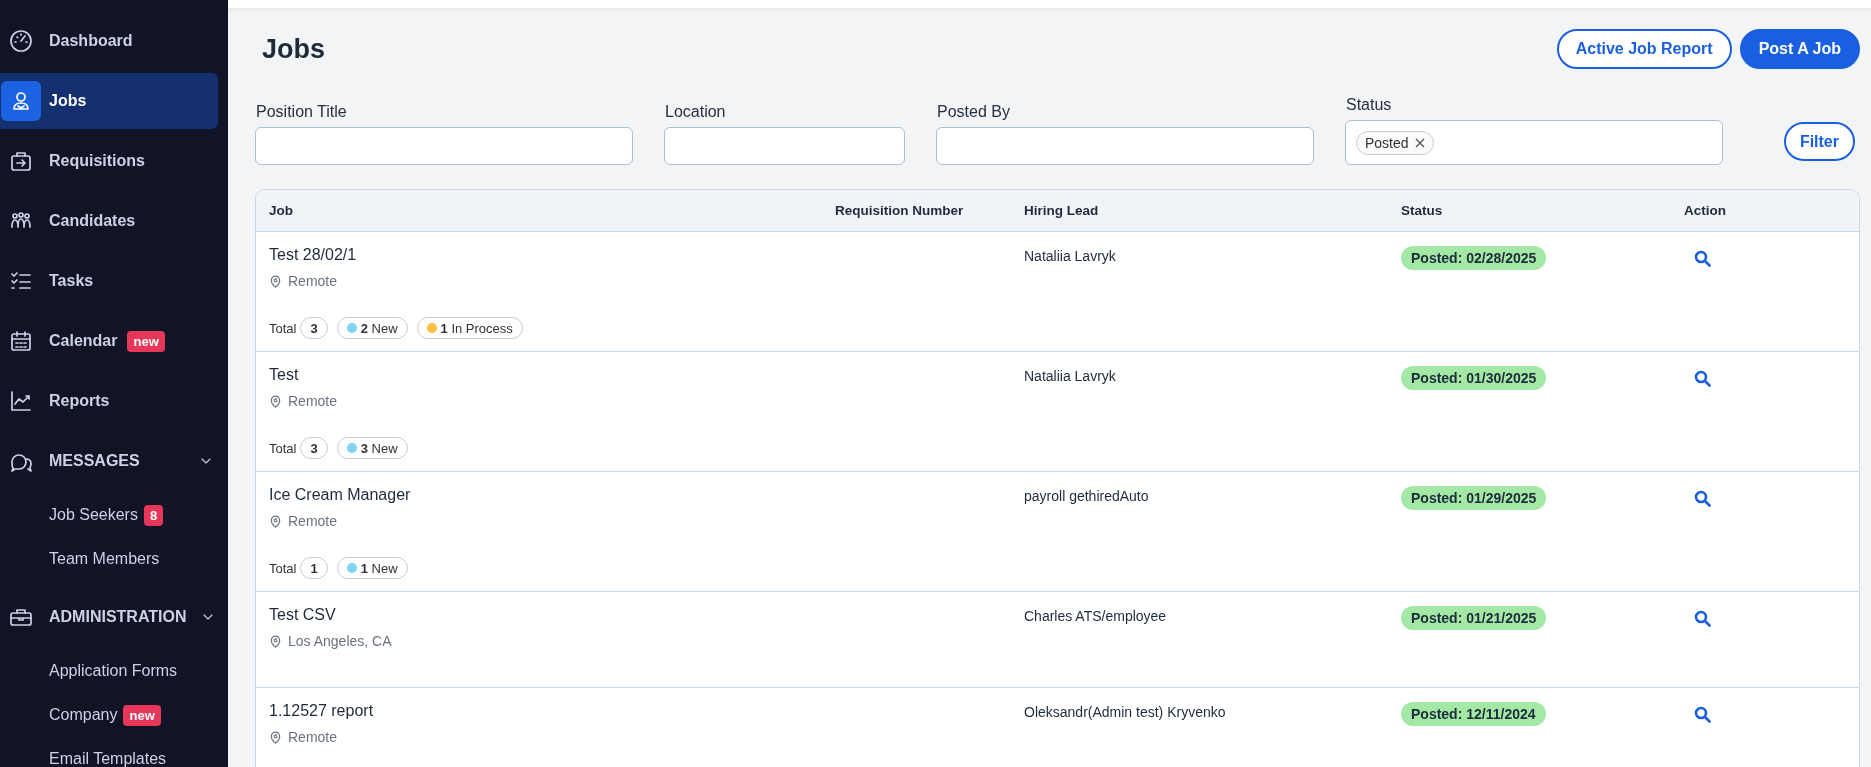 The width and height of the screenshot is (1871, 767). Describe the element at coordinates (1125, 712) in the screenshot. I see `hiring-lead: Oleksandr(Admin test) Kryvenko` at that location.